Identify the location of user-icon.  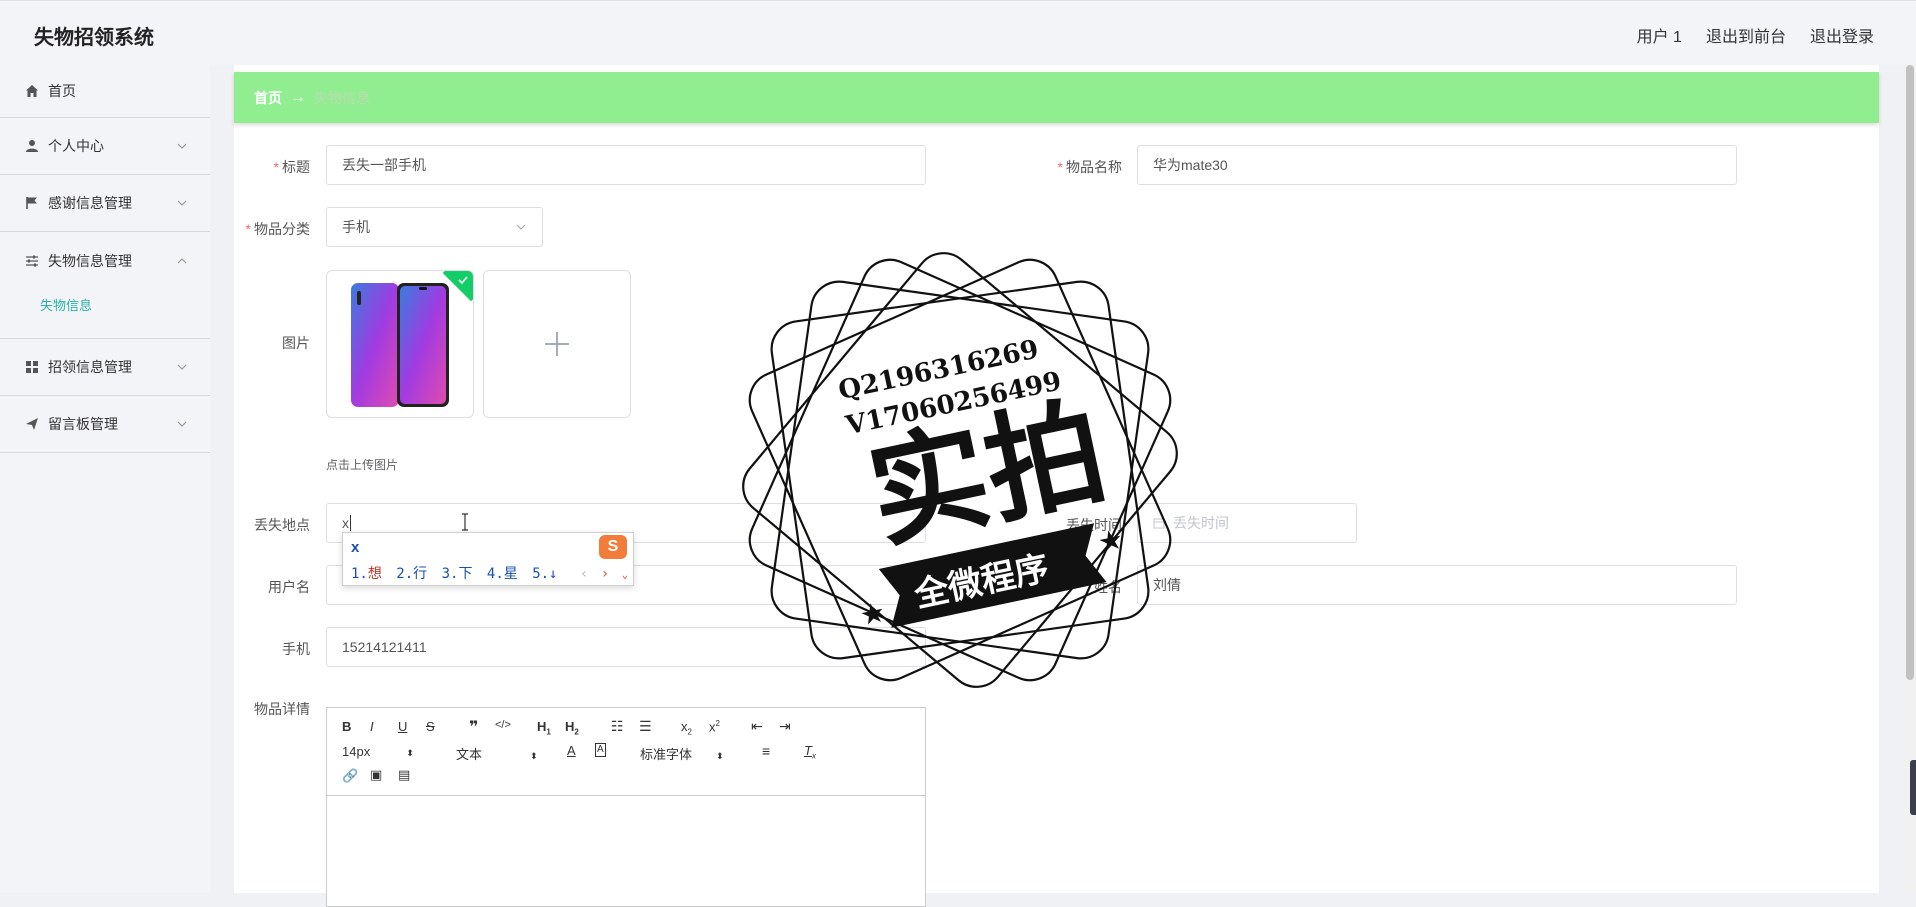
(32, 146).